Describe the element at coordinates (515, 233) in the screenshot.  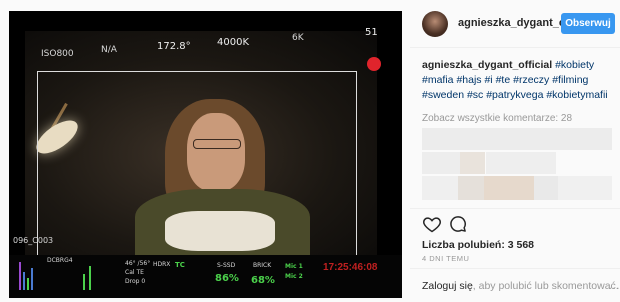
I see `post-actions: Liczba polubień: 3 568` at that location.